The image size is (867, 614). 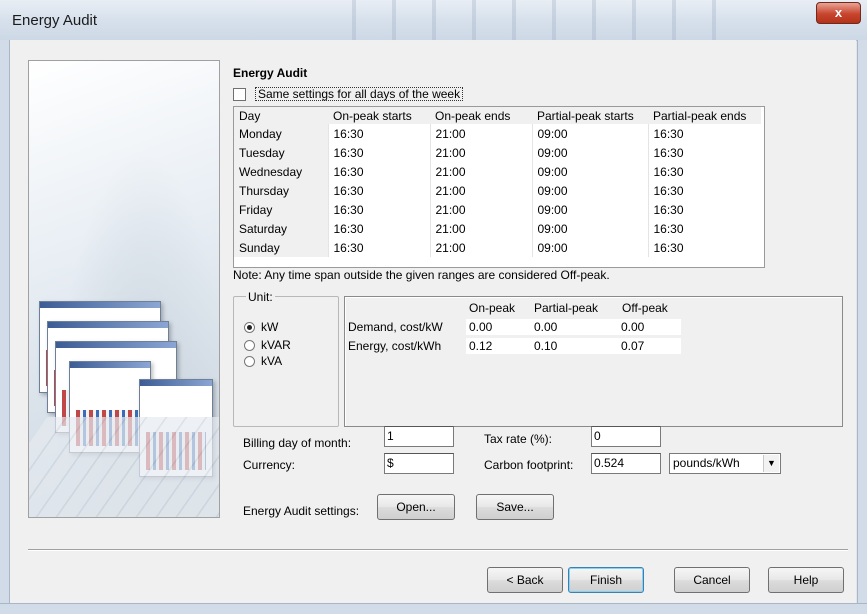 I want to click on finish-button: Finish, so click(x=606, y=580).